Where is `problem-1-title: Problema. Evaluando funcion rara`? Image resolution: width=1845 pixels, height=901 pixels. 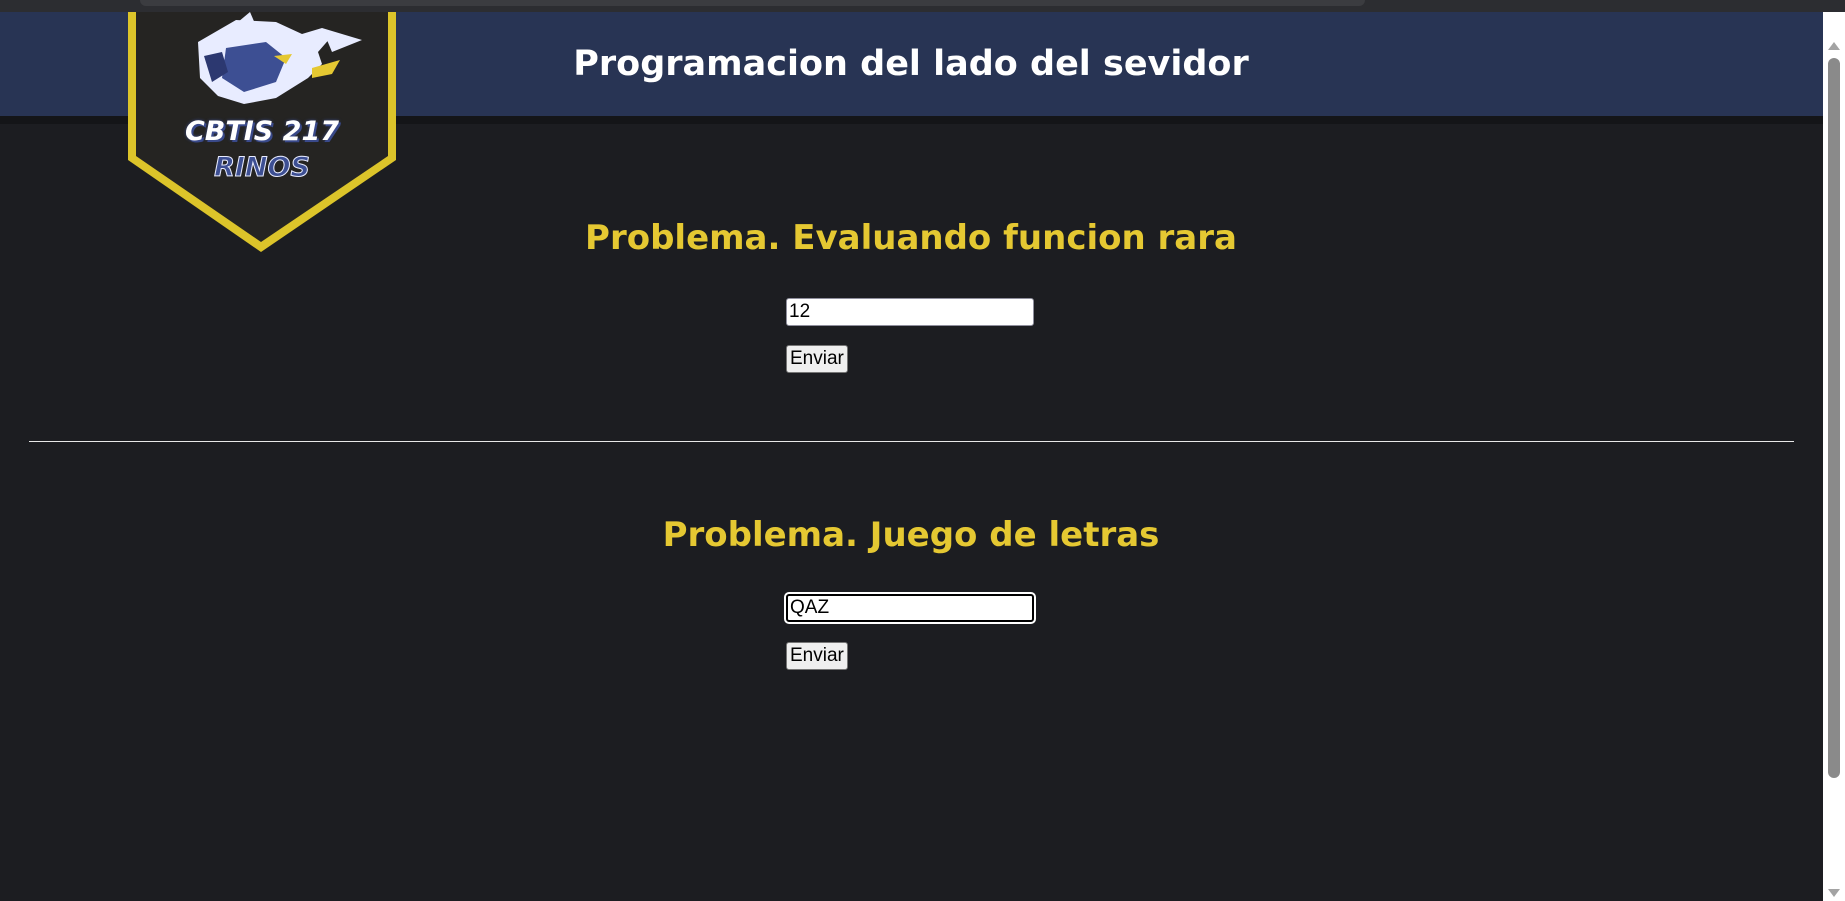 problem-1-title: Problema. Evaluando funcion rara is located at coordinates (911, 238).